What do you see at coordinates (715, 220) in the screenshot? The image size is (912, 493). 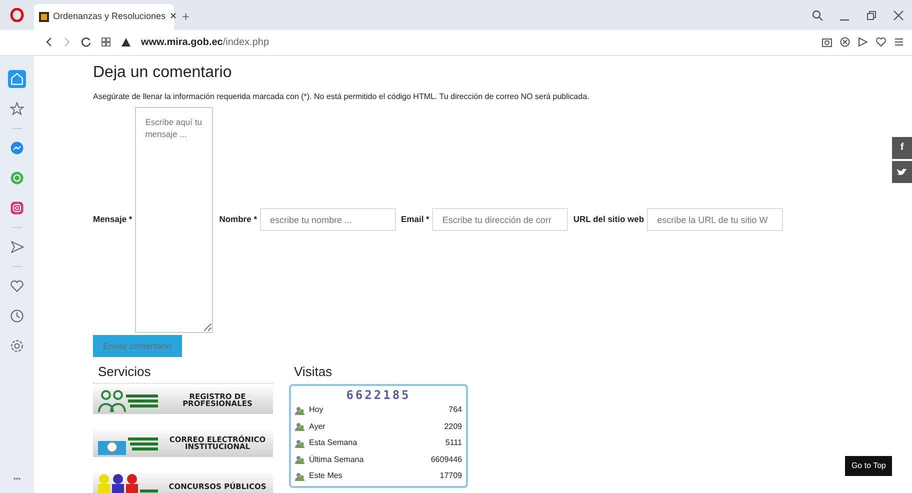 I see `input-field: escribe la URL de tu sitio W` at bounding box center [715, 220].